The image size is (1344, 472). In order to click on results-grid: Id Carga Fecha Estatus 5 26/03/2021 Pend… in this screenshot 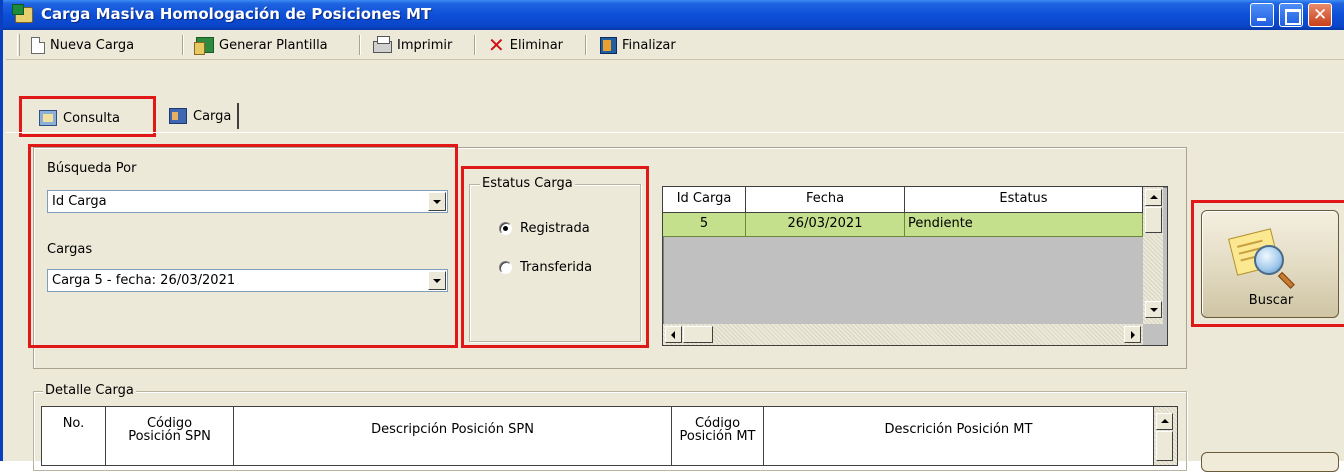, I will do `click(915, 266)`.